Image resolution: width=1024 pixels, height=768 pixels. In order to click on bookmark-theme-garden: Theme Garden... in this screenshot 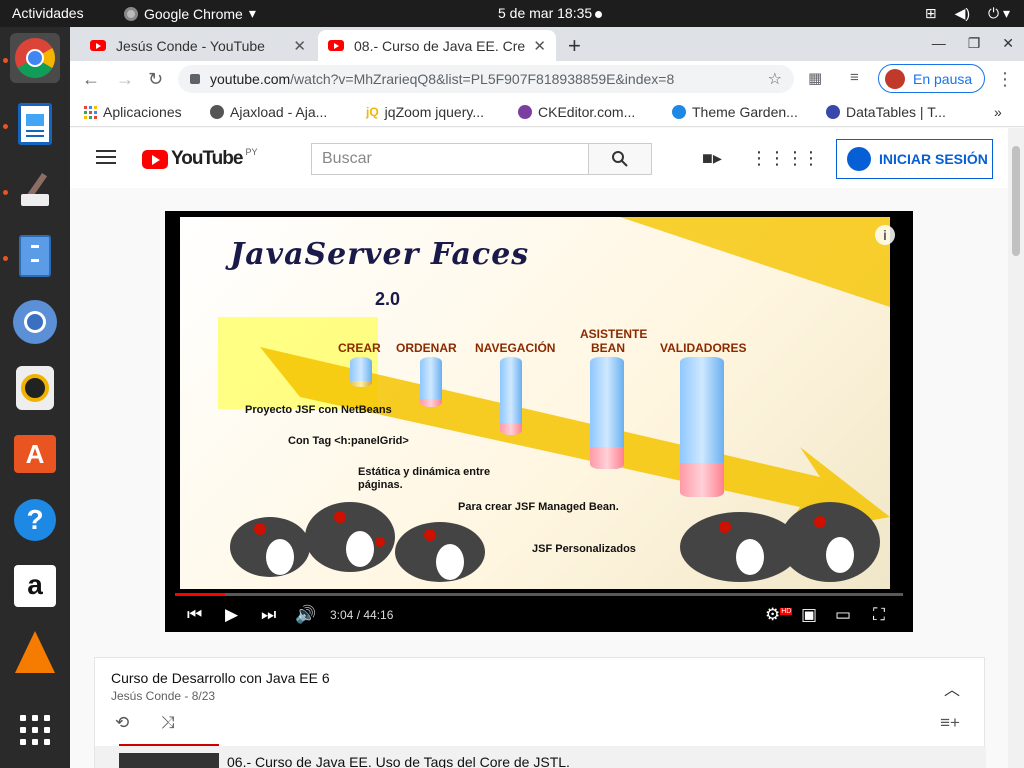, I will do `click(735, 112)`.